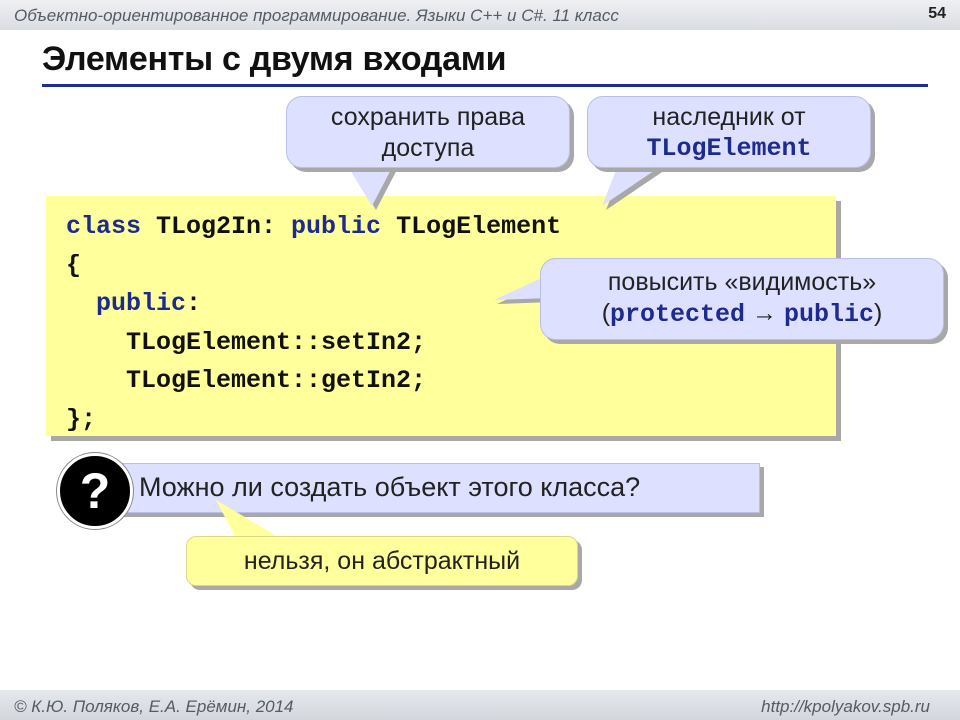  What do you see at coordinates (742, 282) in the screenshot?
I see `callout-visibility-line1: повысить «видимость»` at bounding box center [742, 282].